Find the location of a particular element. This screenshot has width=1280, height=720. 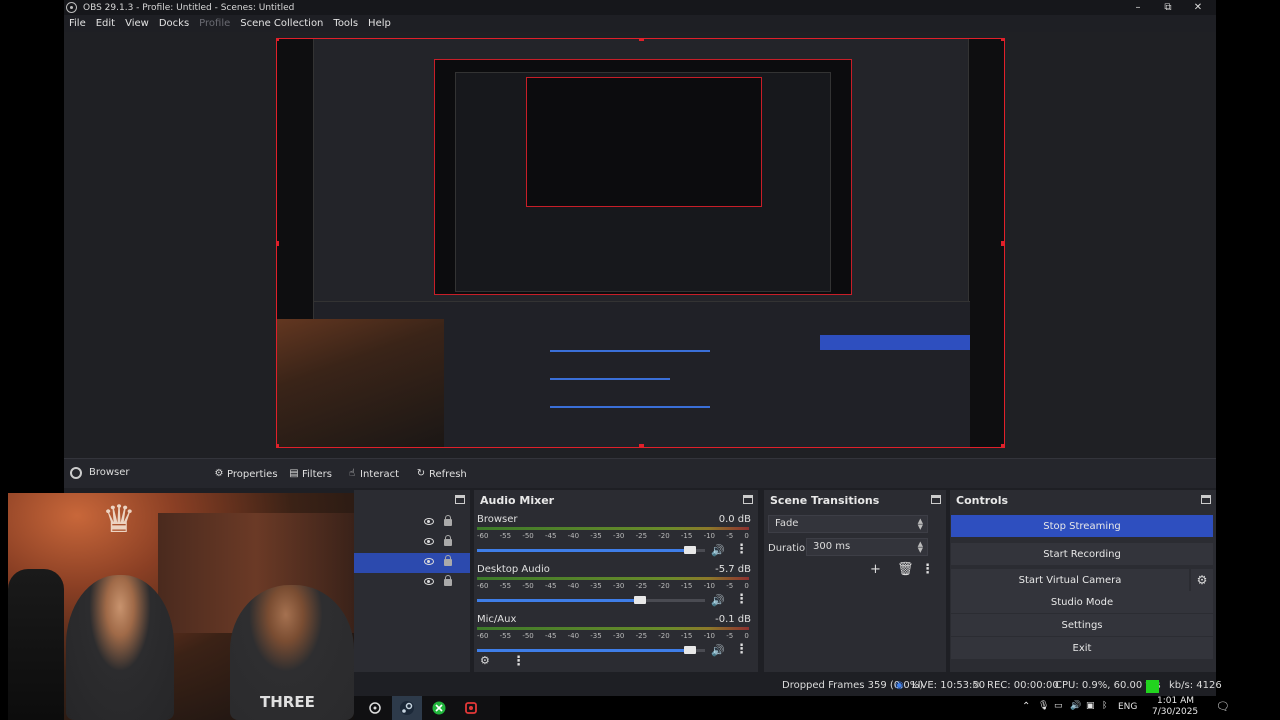

menu-docks: Docks is located at coordinates (174, 23).